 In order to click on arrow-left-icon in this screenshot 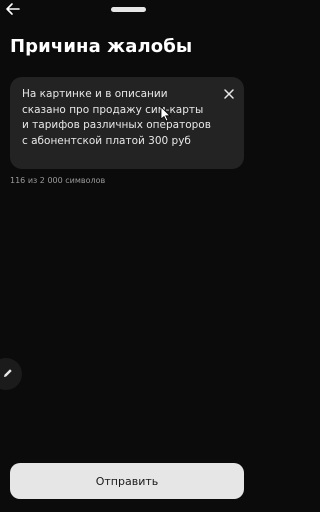, I will do `click(13, 9)`.